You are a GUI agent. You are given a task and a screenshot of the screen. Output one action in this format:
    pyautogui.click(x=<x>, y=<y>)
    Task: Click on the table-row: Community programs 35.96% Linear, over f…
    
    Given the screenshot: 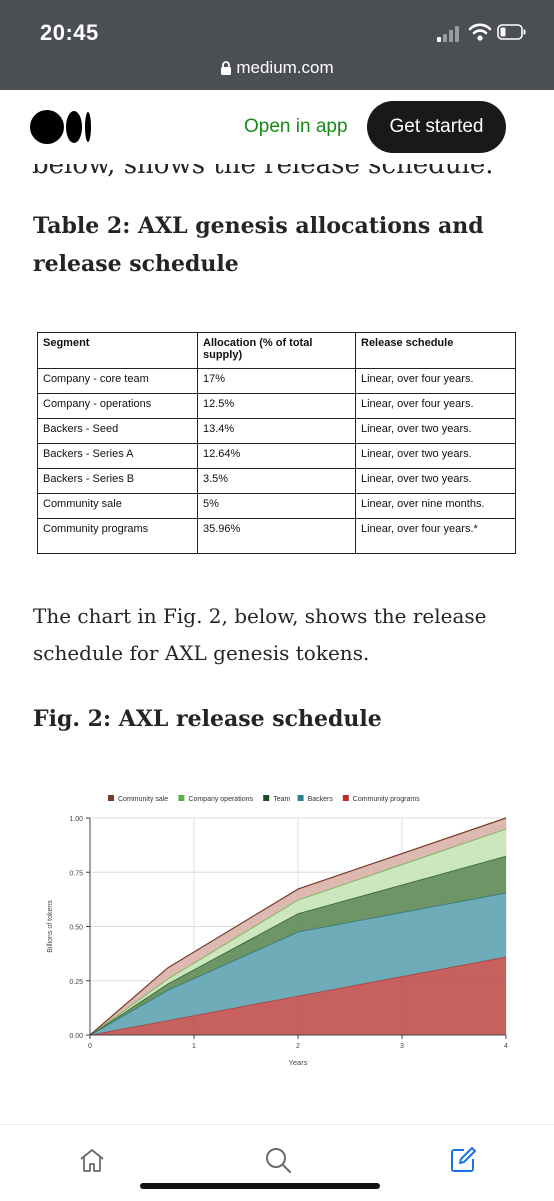 What is the action you would take?
    pyautogui.click(x=276, y=536)
    